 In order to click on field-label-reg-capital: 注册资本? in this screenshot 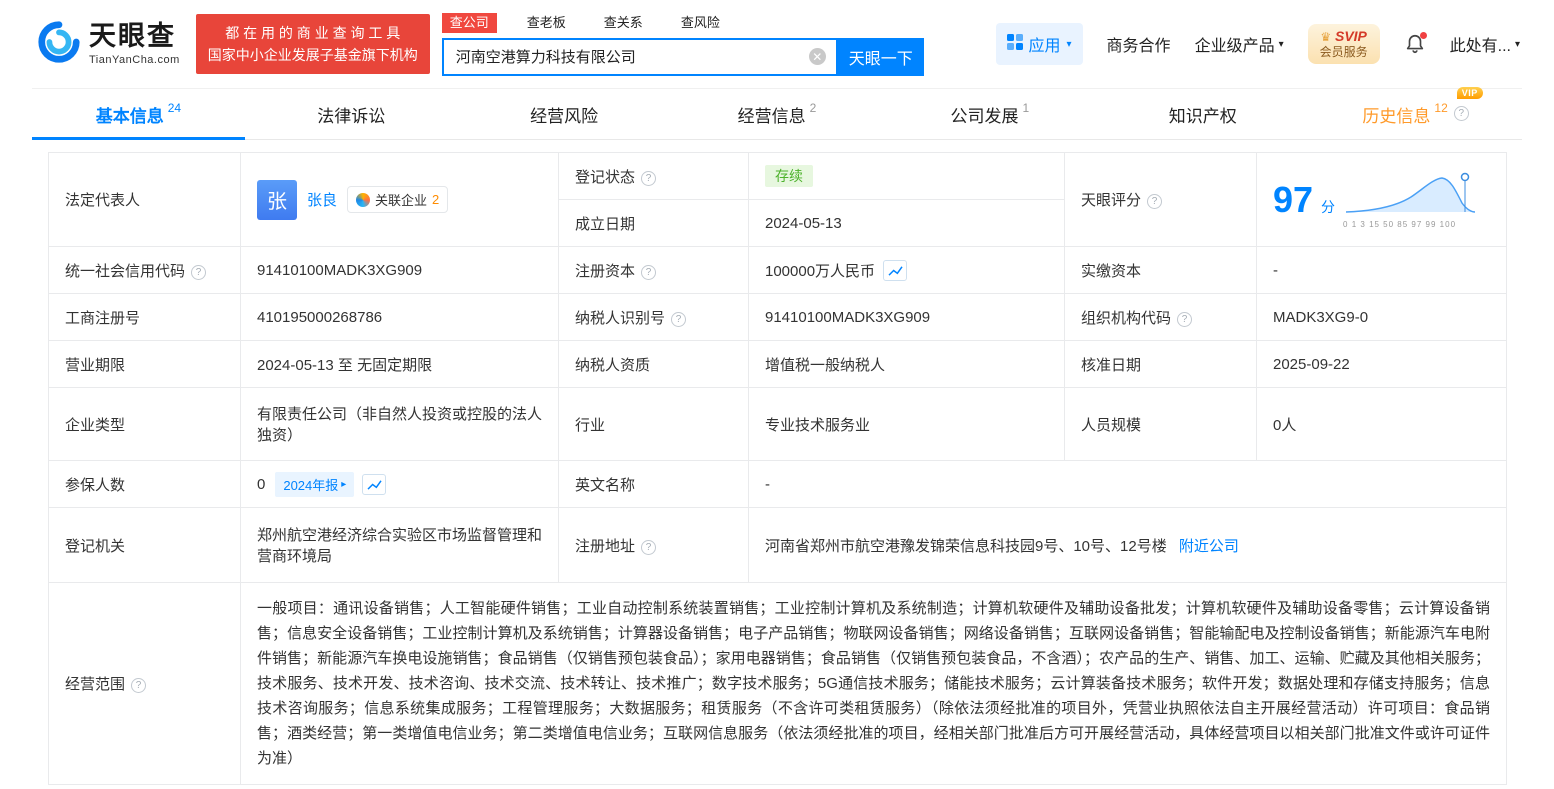, I will do `click(653, 270)`.